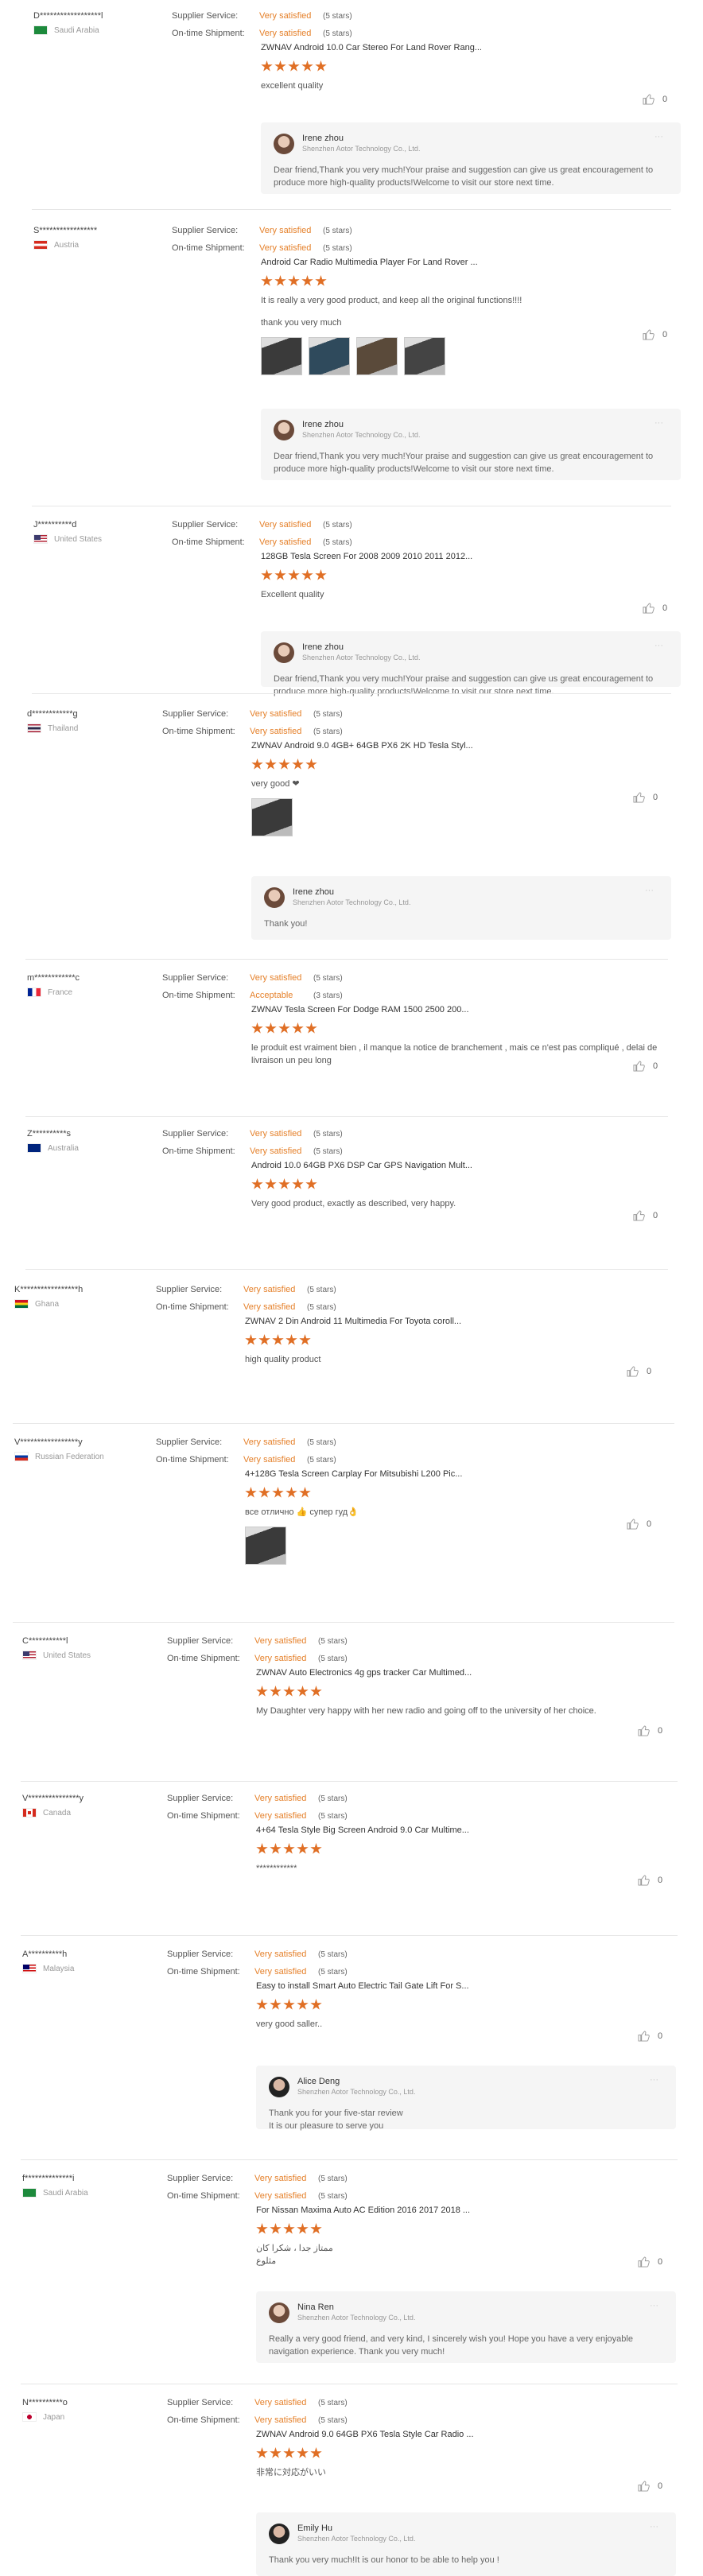 This screenshot has height=2576, width=703. Describe the element at coordinates (60, 992) in the screenshot. I see `country-name: France` at that location.